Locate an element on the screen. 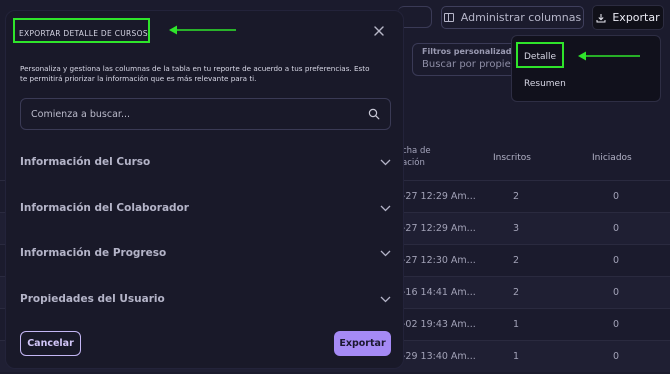 The image size is (670, 374). column-header-date: cha de ación is located at coordinates (416, 157).